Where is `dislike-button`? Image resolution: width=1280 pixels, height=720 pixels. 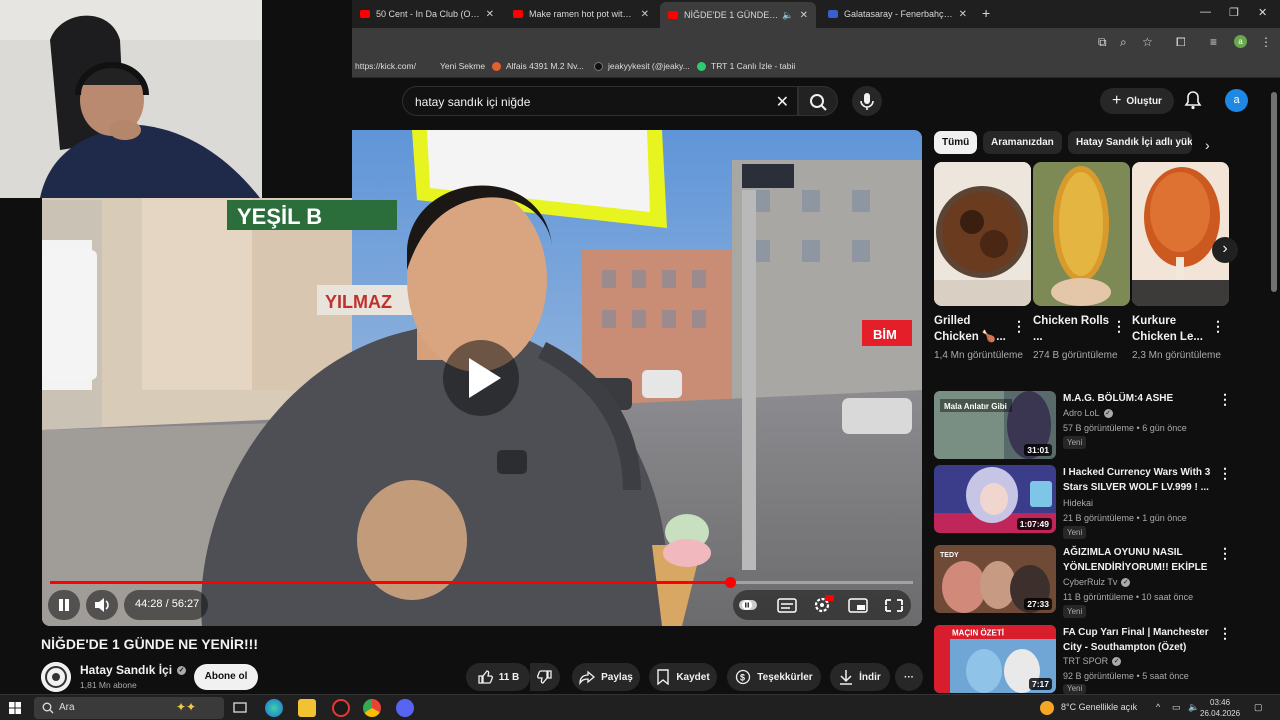
dislike-button is located at coordinates (545, 677).